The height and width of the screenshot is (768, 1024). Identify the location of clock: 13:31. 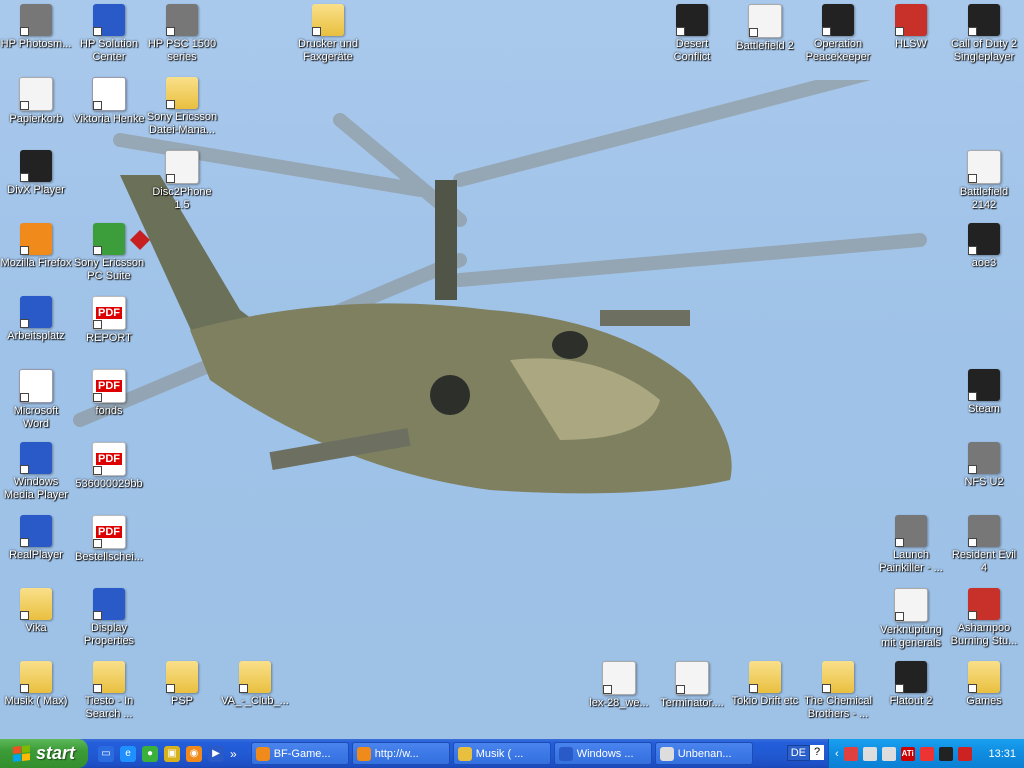
(1002, 754).